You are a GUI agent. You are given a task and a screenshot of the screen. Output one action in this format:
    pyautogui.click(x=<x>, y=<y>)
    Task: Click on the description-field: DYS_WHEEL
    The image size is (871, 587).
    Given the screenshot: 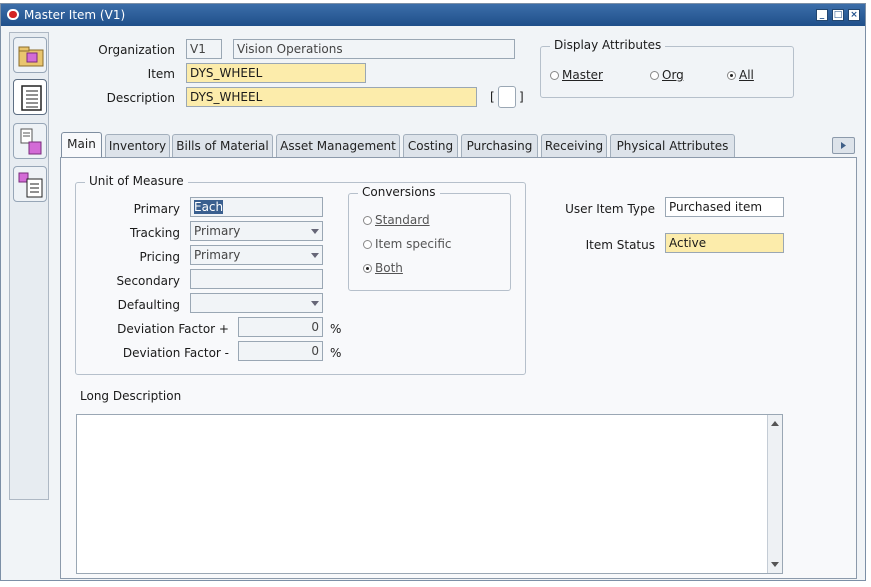 What is the action you would take?
    pyautogui.click(x=331, y=97)
    